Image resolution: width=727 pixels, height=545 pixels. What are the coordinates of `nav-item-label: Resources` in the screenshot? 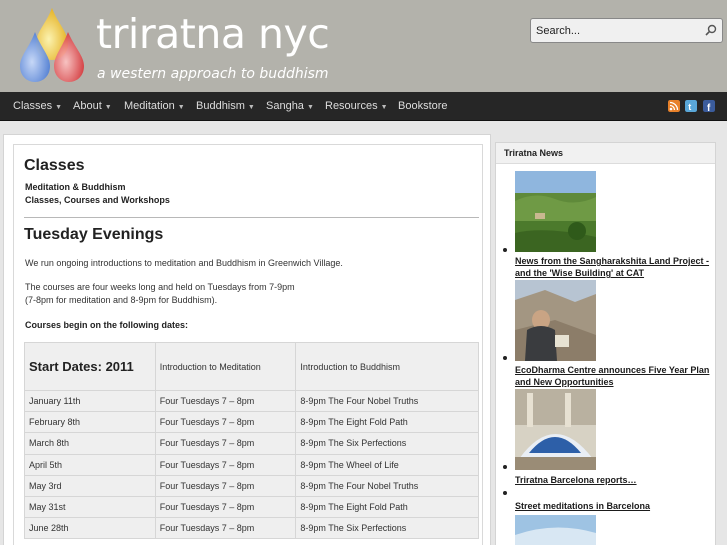 It's located at (351, 106).